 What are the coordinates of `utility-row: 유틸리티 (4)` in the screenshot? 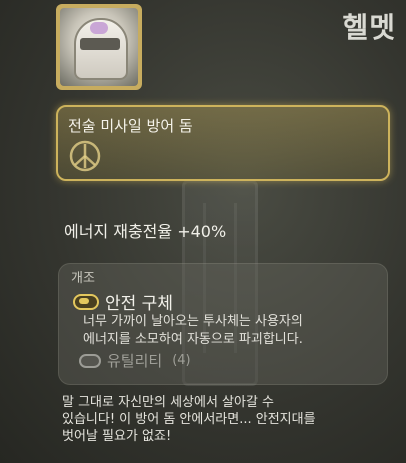 It's located at (135, 360).